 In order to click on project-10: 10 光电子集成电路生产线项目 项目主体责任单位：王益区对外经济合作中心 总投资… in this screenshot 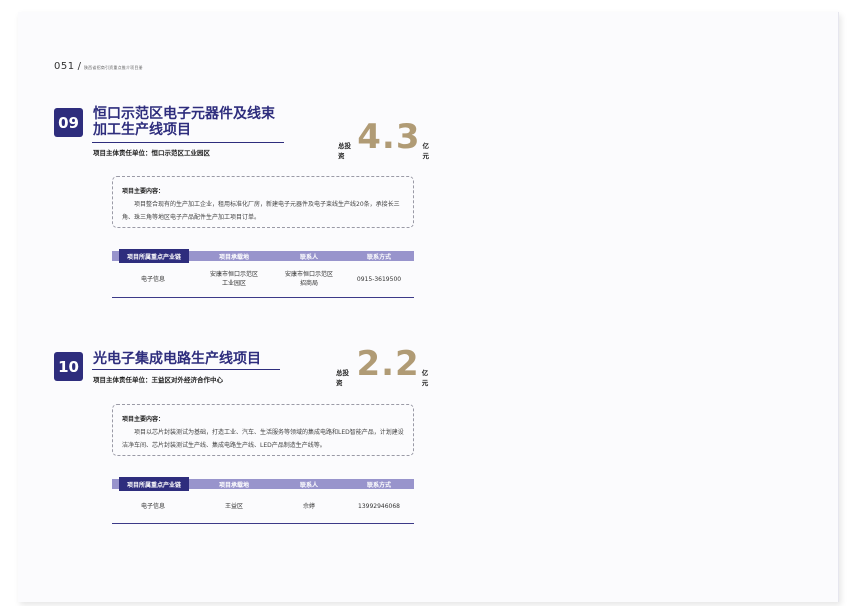, I will do `click(244, 442)`.